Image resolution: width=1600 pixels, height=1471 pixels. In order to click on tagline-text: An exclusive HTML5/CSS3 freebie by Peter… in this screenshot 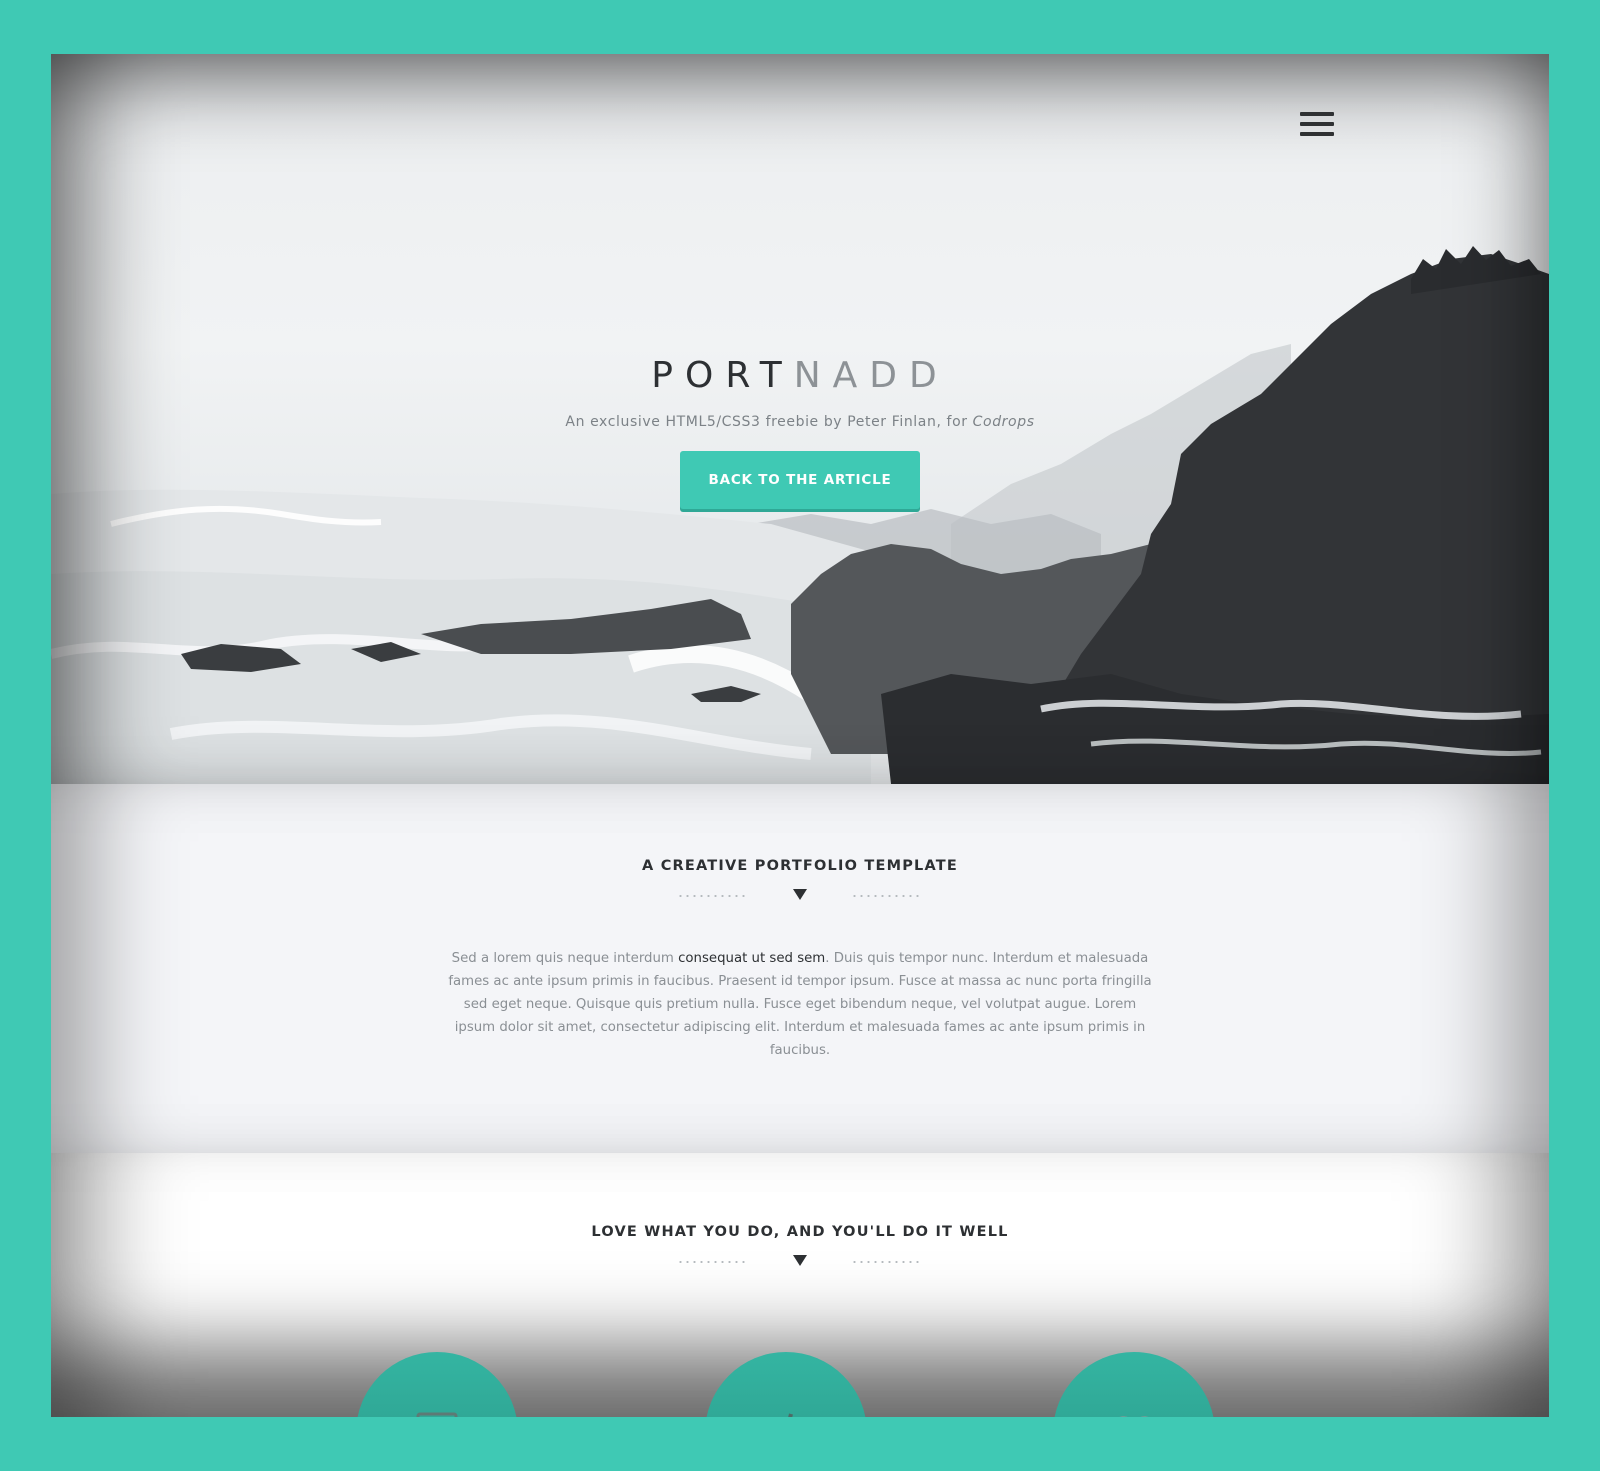, I will do `click(769, 422)`.